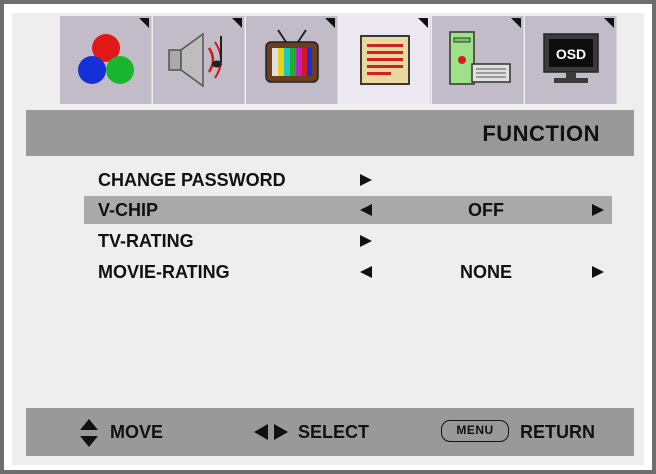 This screenshot has height=474, width=656. Describe the element at coordinates (194, 60) in the screenshot. I see `speaker-icon` at that location.